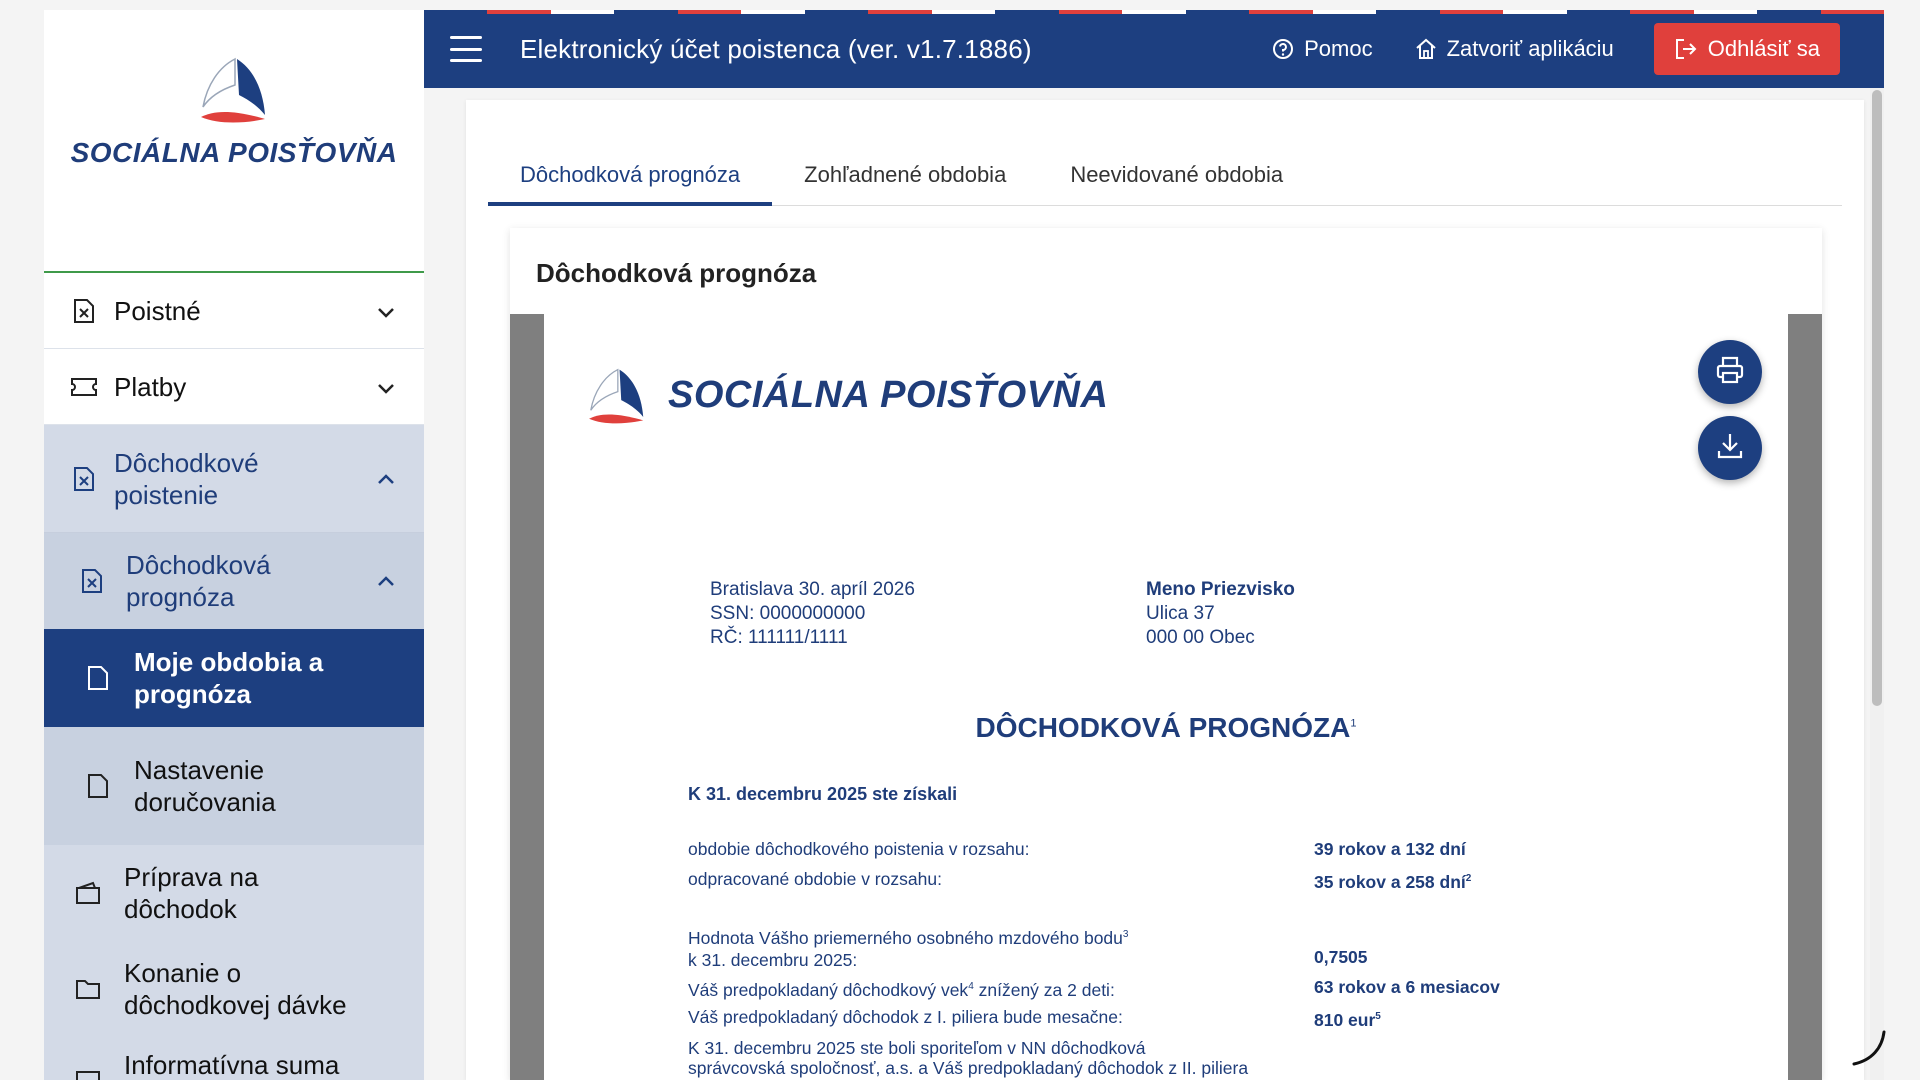  Describe the element at coordinates (1176, 180) in the screenshot. I see `tab-neevidovane-obdobia: Neevidované obdobia` at that location.